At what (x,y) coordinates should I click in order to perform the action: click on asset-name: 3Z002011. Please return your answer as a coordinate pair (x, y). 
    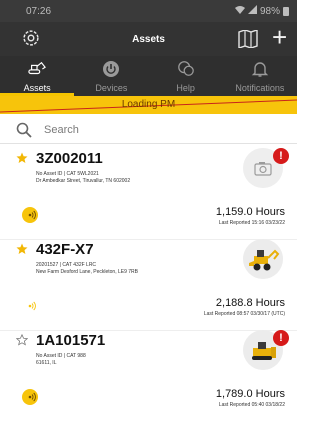
    Looking at the image, I should click on (69, 158).